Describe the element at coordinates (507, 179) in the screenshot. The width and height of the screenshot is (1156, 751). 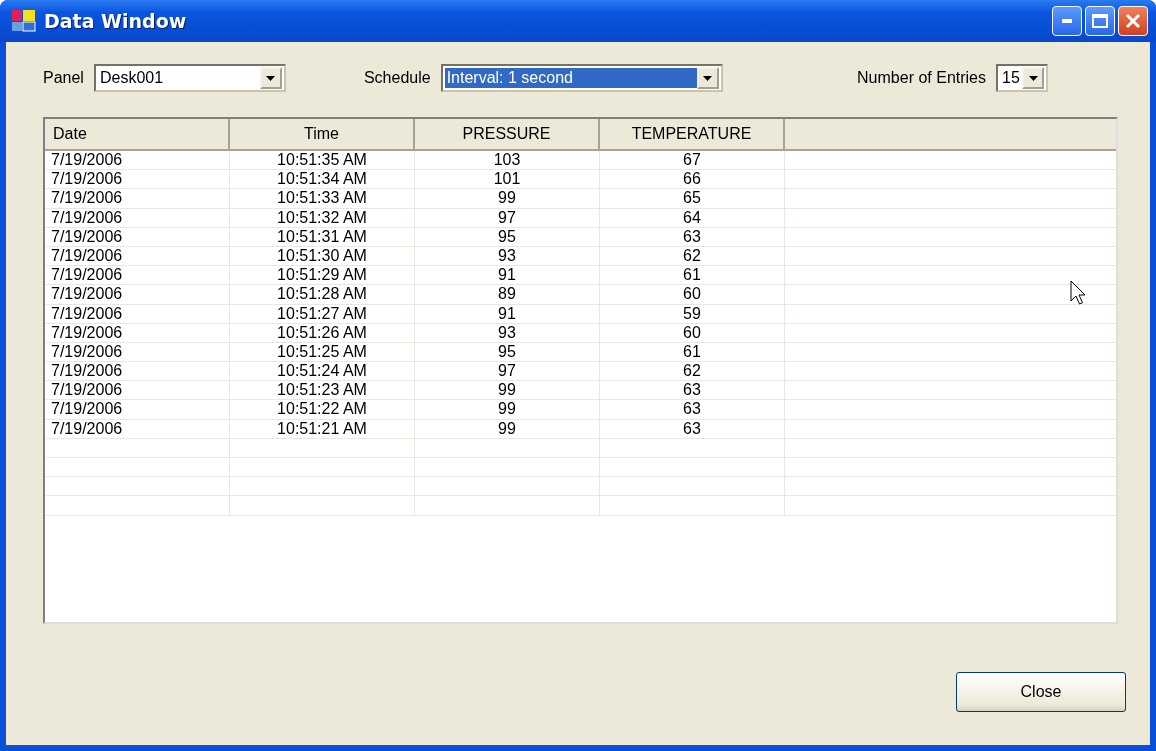
I see `table-cell: 101` at that location.